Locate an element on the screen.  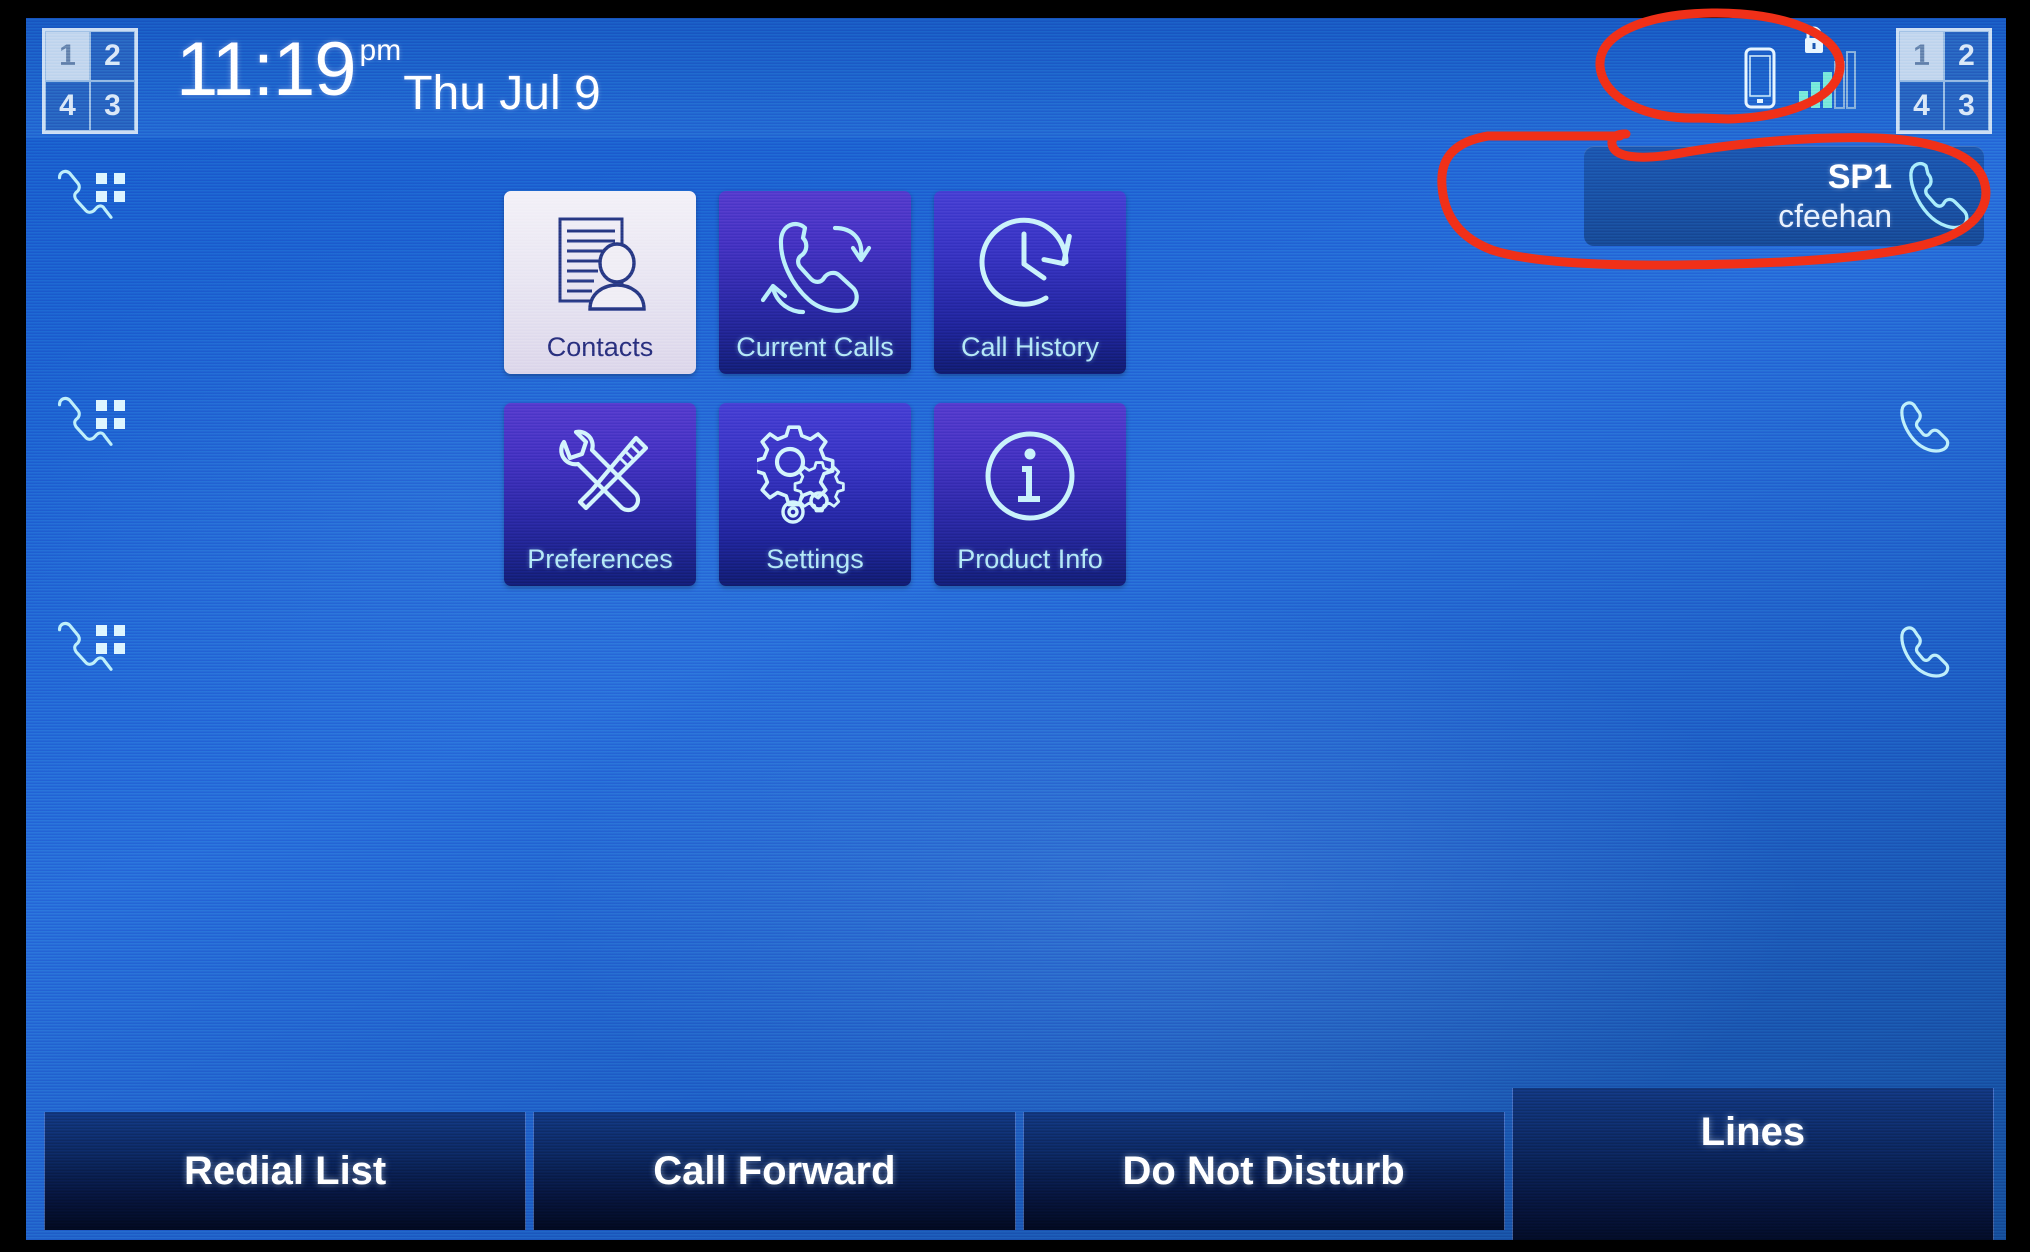
tile-contacts: Contacts is located at coordinates (600, 282).